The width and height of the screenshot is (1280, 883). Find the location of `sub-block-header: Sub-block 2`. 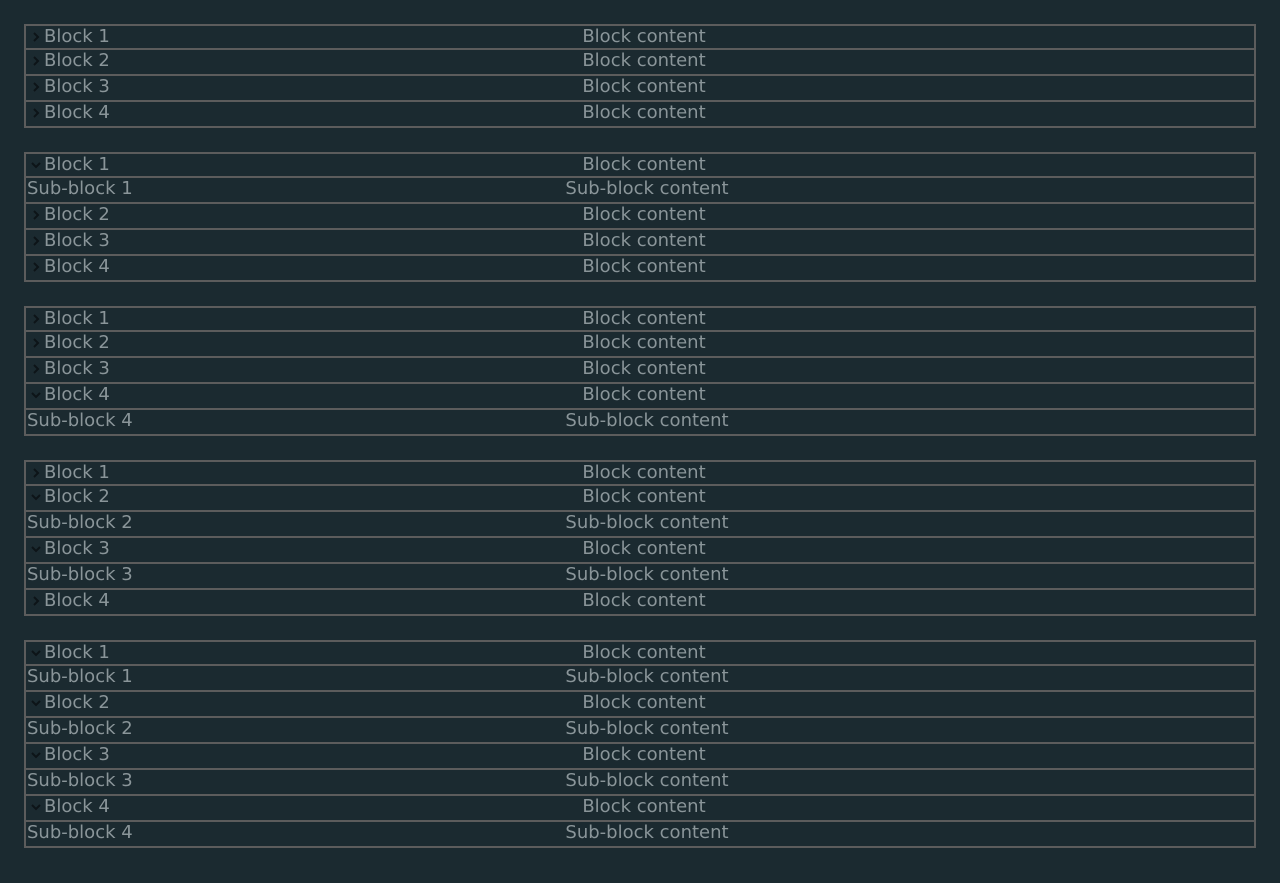

sub-block-header: Sub-block 2 is located at coordinates (80, 729).